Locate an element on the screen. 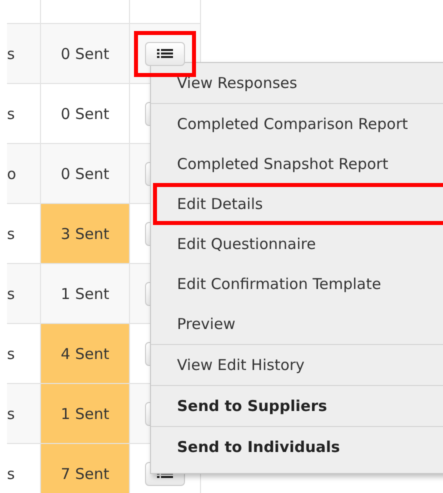 This screenshot has height=493, width=443. sent-count-cell: 7 Sent is located at coordinates (85, 468).